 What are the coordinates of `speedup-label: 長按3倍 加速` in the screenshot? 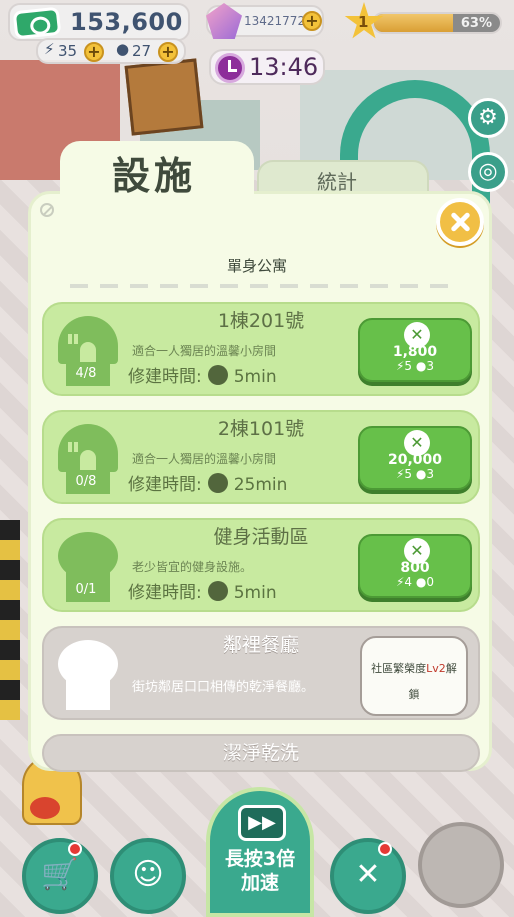 It's located at (260, 871).